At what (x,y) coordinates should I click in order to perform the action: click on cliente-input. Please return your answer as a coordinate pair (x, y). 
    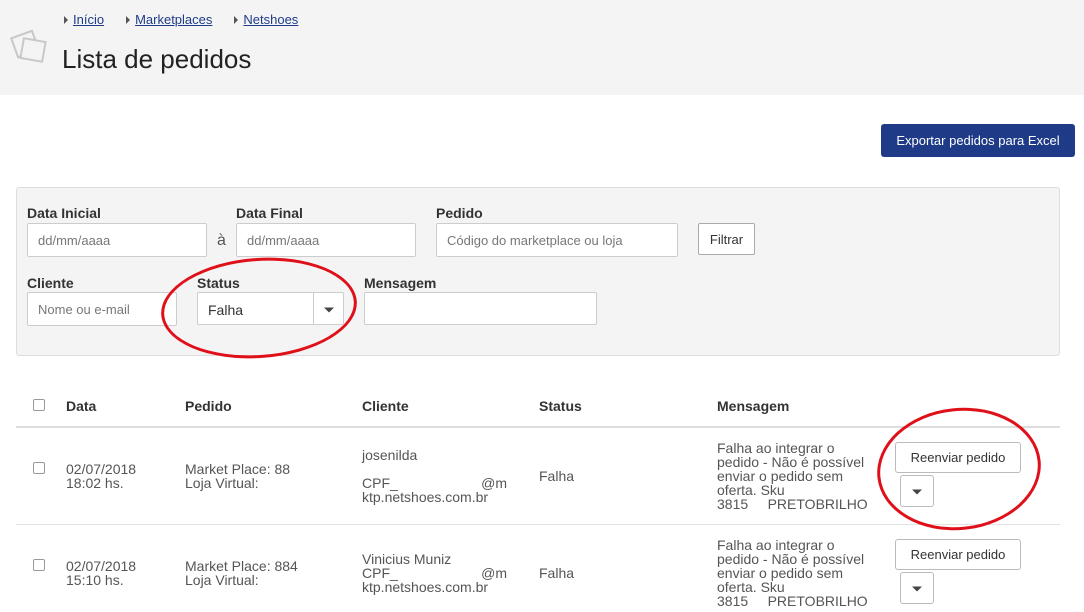
    Looking at the image, I should click on (102, 309).